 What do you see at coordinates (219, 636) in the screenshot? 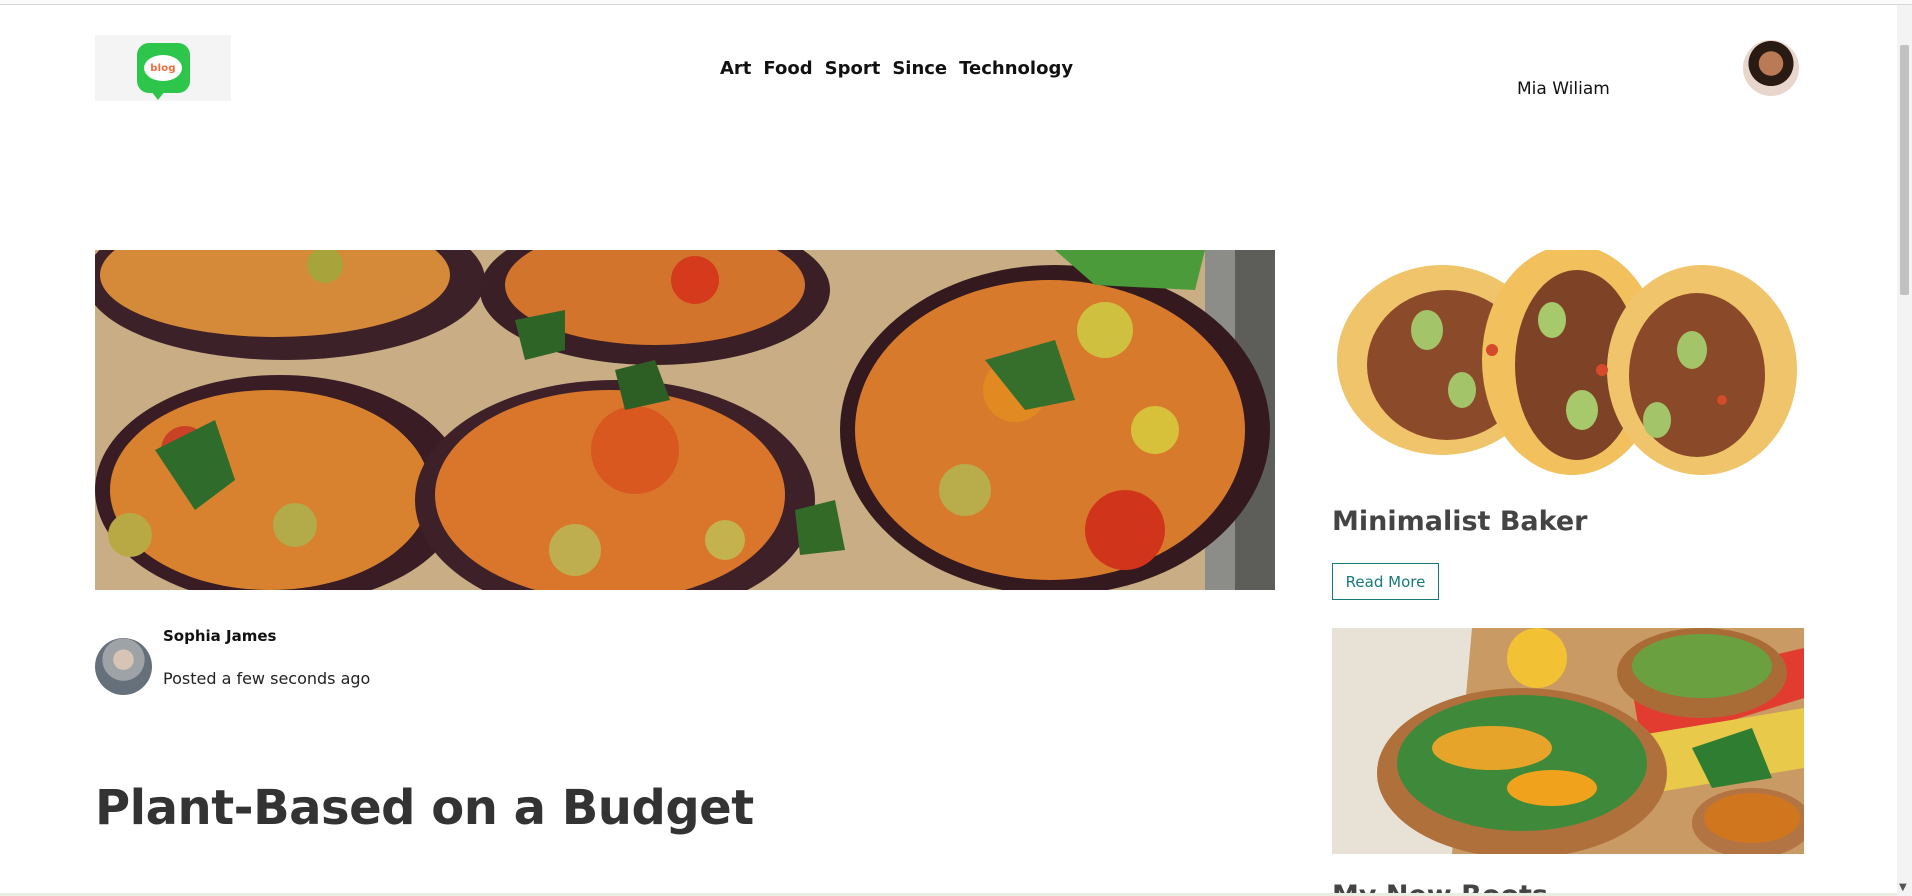
I see `author-name: Sophia James` at bounding box center [219, 636].